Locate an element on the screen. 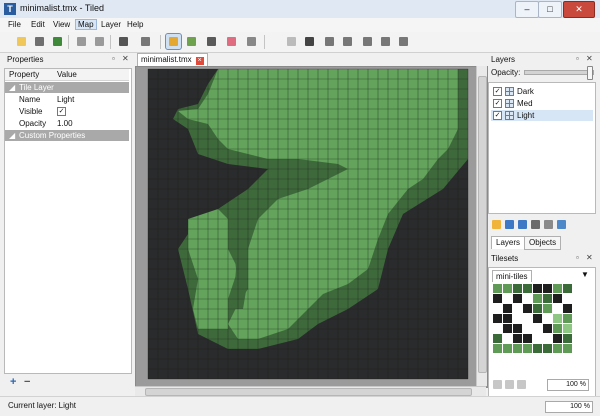 The height and width of the screenshot is (416, 600). insert-polyline-tool is located at coordinates (385, 41).